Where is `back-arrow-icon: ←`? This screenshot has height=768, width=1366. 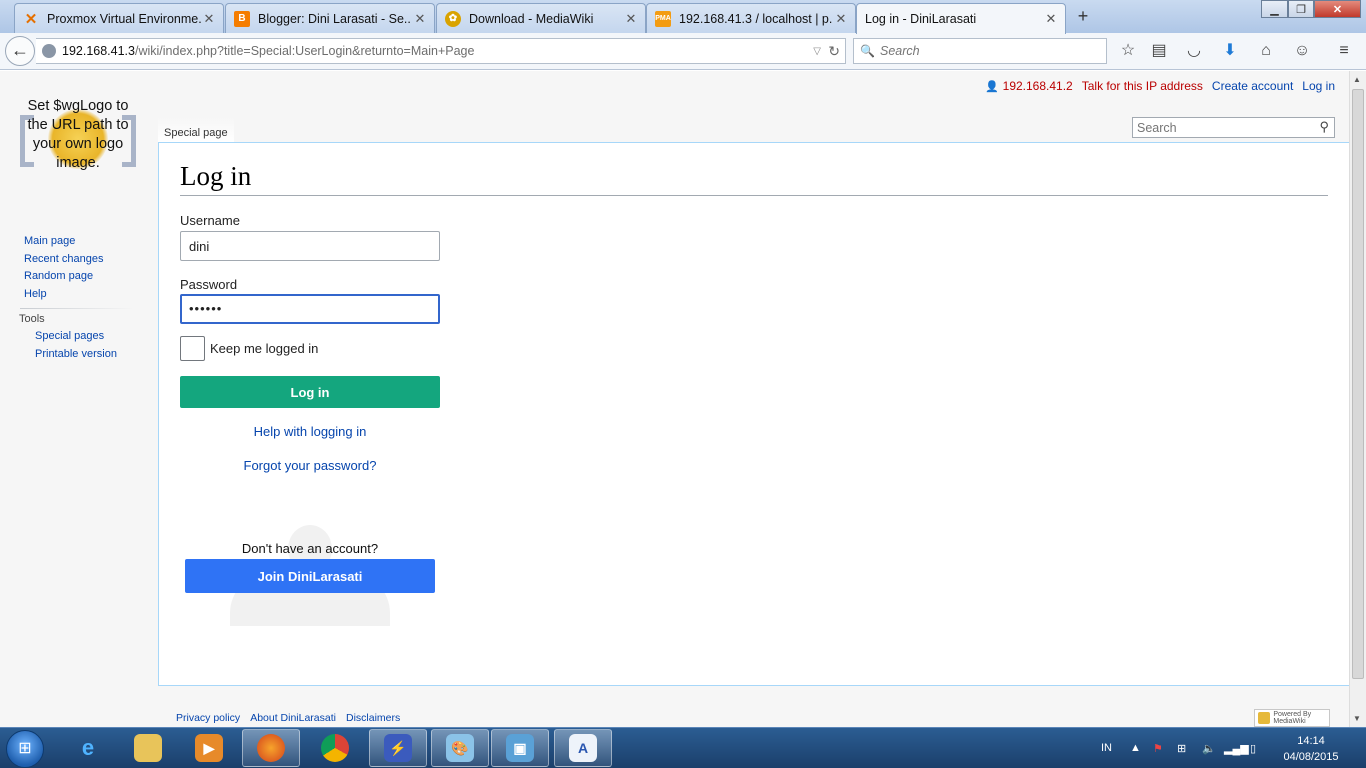
back-arrow-icon: ← is located at coordinates (20, 51).